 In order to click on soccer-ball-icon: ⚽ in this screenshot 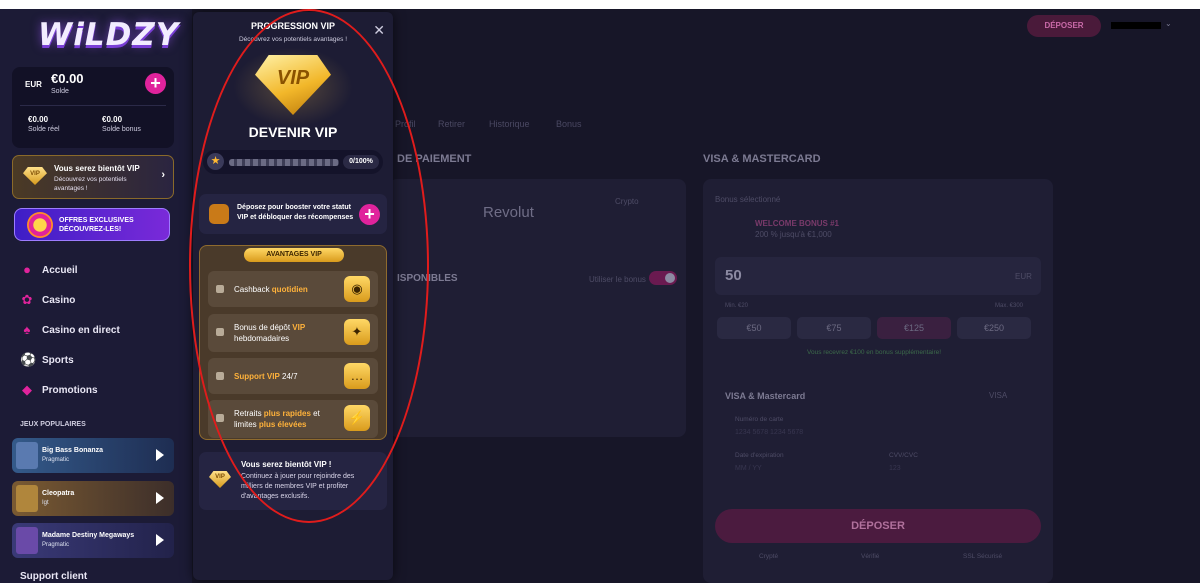, I will do `click(28, 359)`.